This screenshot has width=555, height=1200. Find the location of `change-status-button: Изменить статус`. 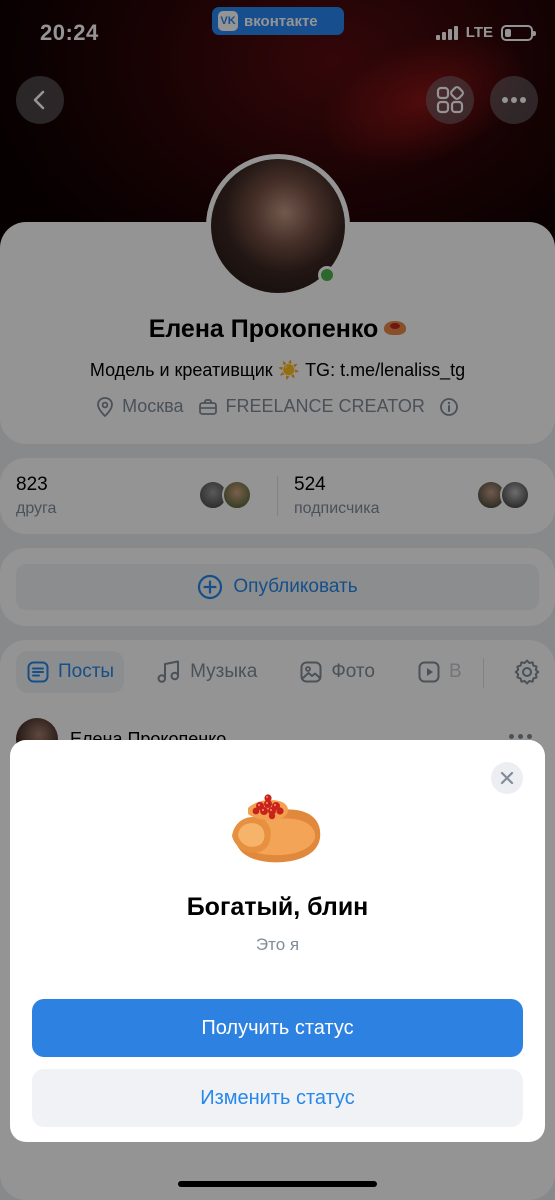

change-status-button: Изменить статус is located at coordinates (277, 1098).